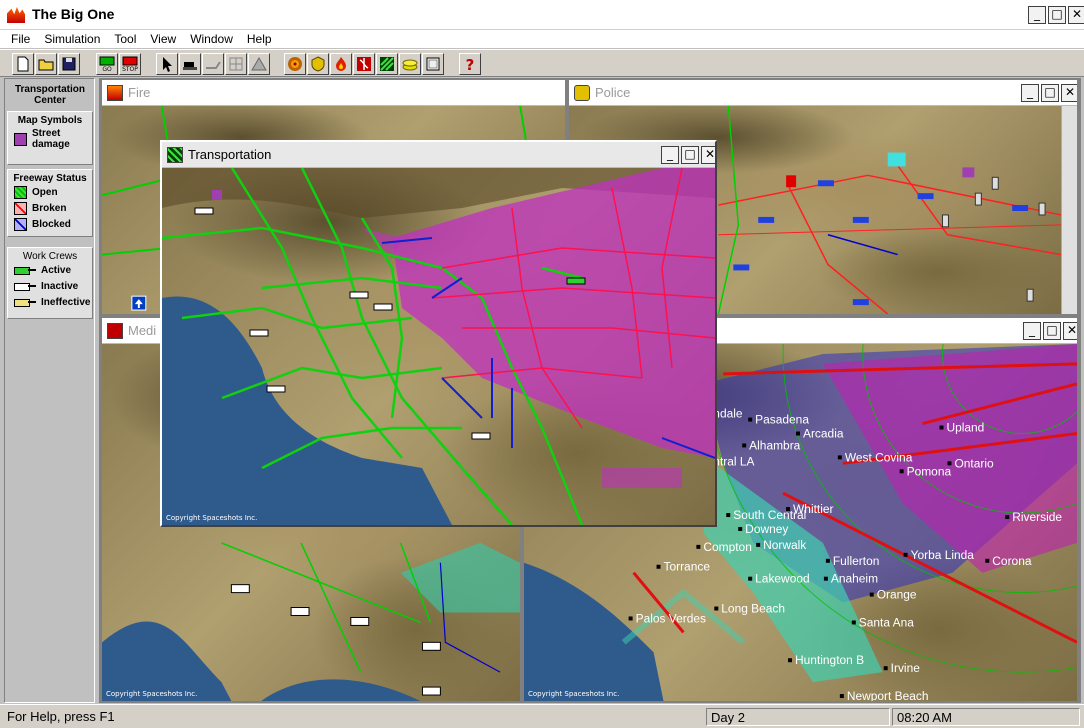 This screenshot has height=728, width=1084. What do you see at coordinates (690, 155) in the screenshot?
I see `transportation-maximize-button: □` at bounding box center [690, 155].